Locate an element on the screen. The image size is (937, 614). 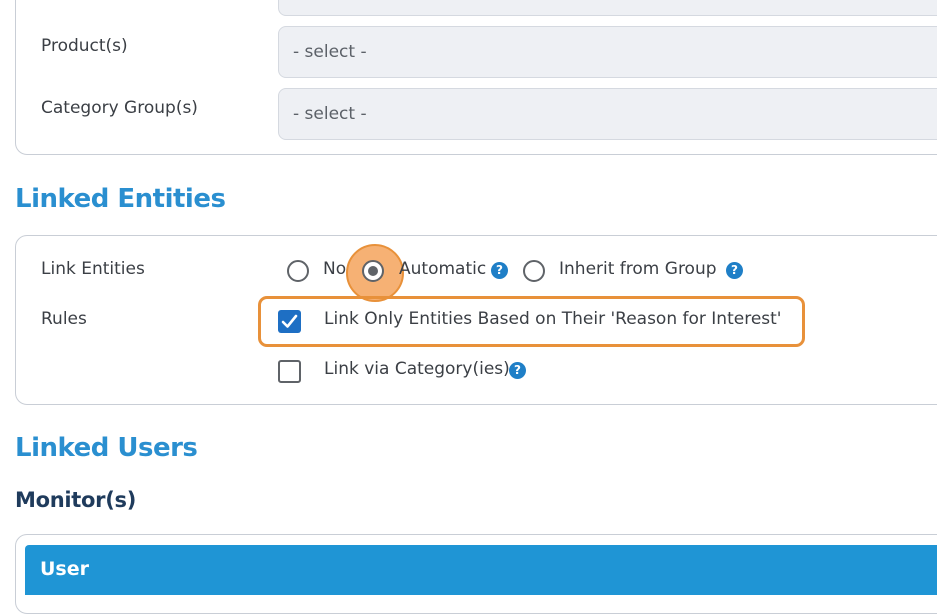
category-group-select: - select - is located at coordinates (607, 114).